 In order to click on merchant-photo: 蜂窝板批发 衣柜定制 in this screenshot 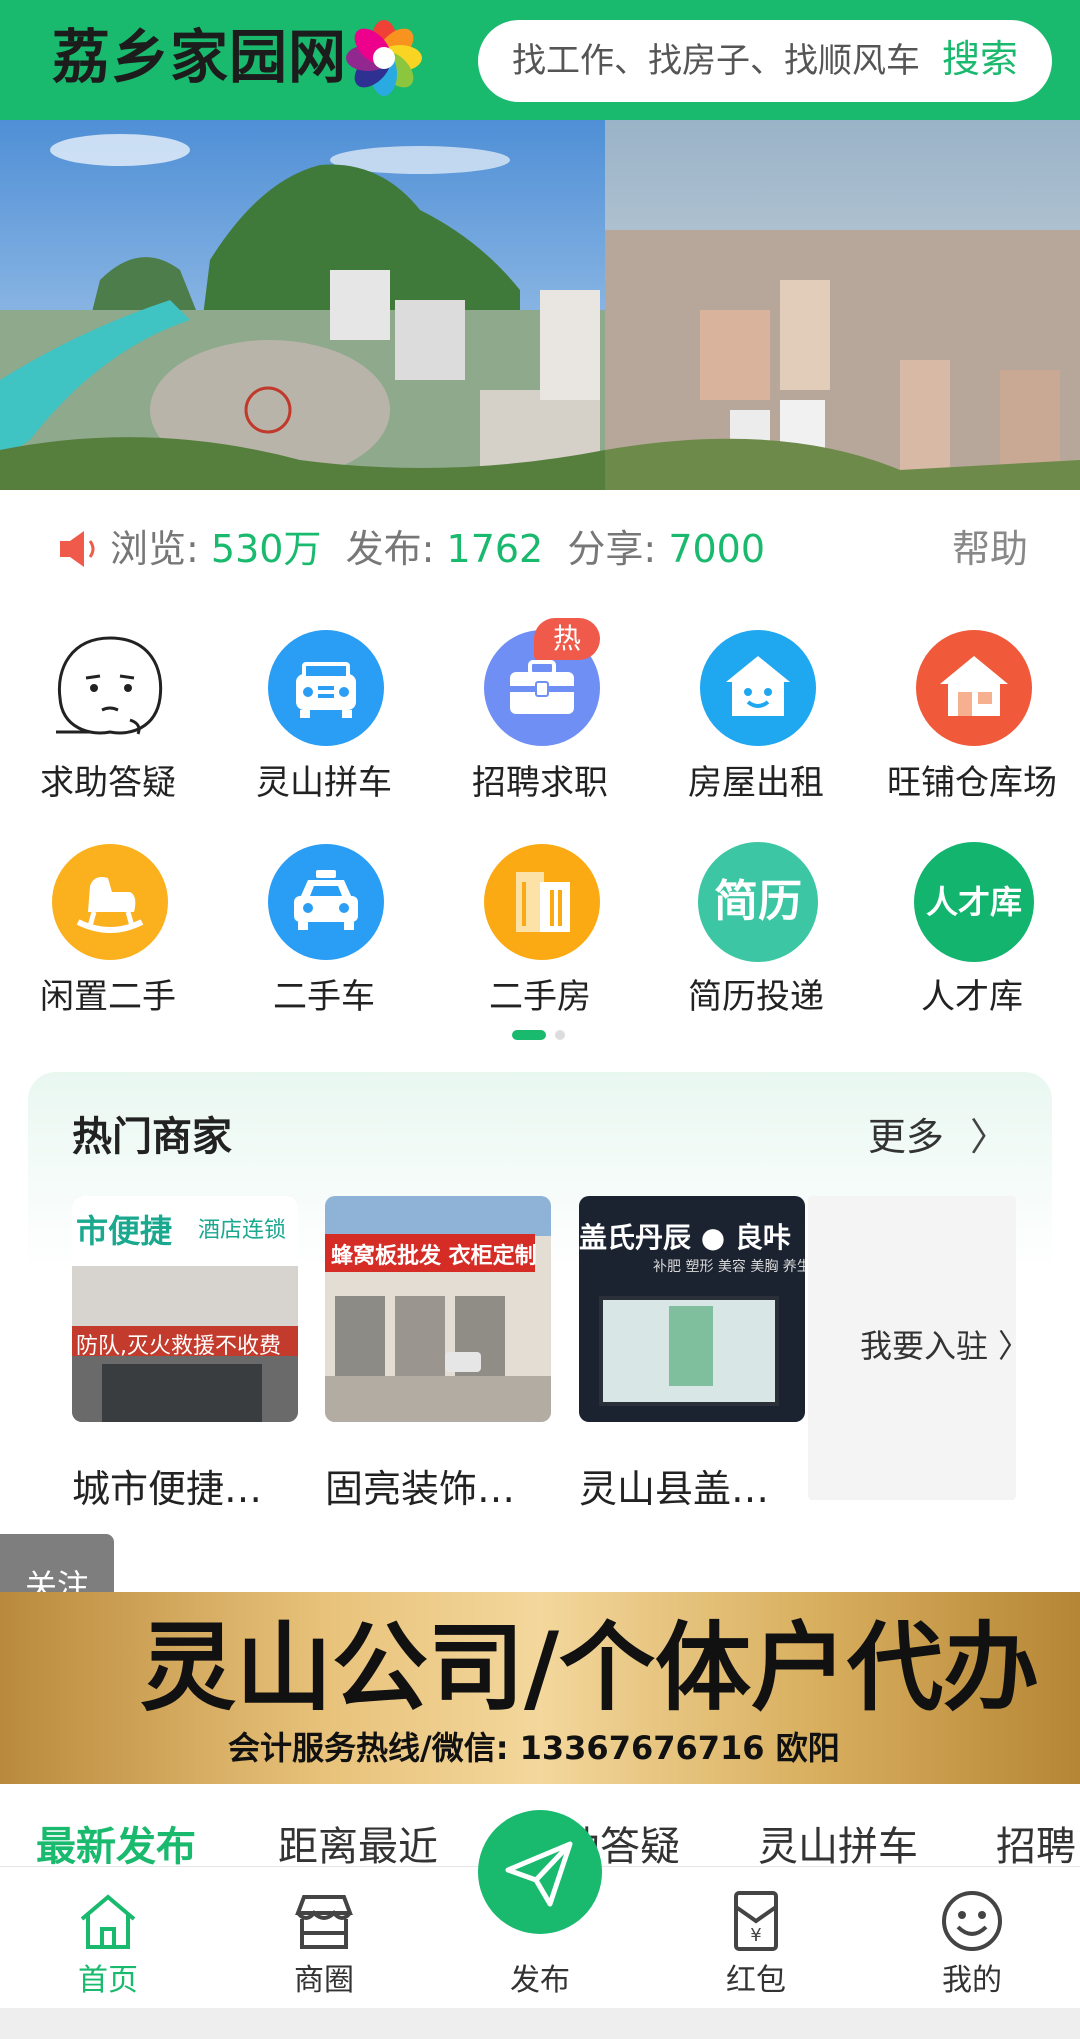, I will do `click(438, 1309)`.